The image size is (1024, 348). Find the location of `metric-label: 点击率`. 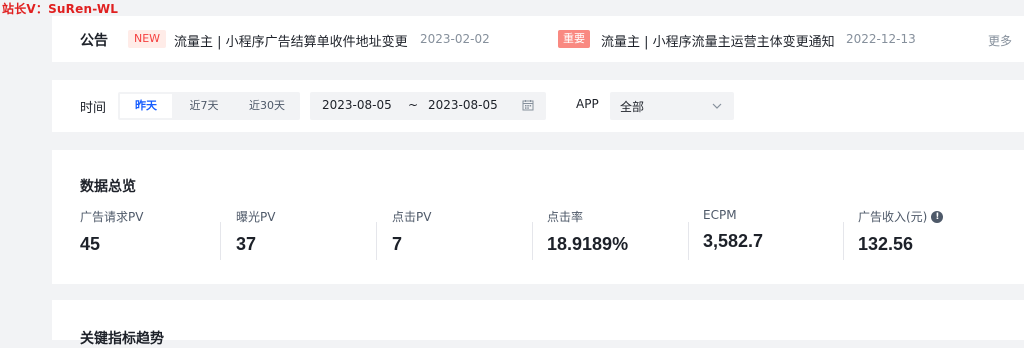

metric-label: 点击率 is located at coordinates (565, 217).